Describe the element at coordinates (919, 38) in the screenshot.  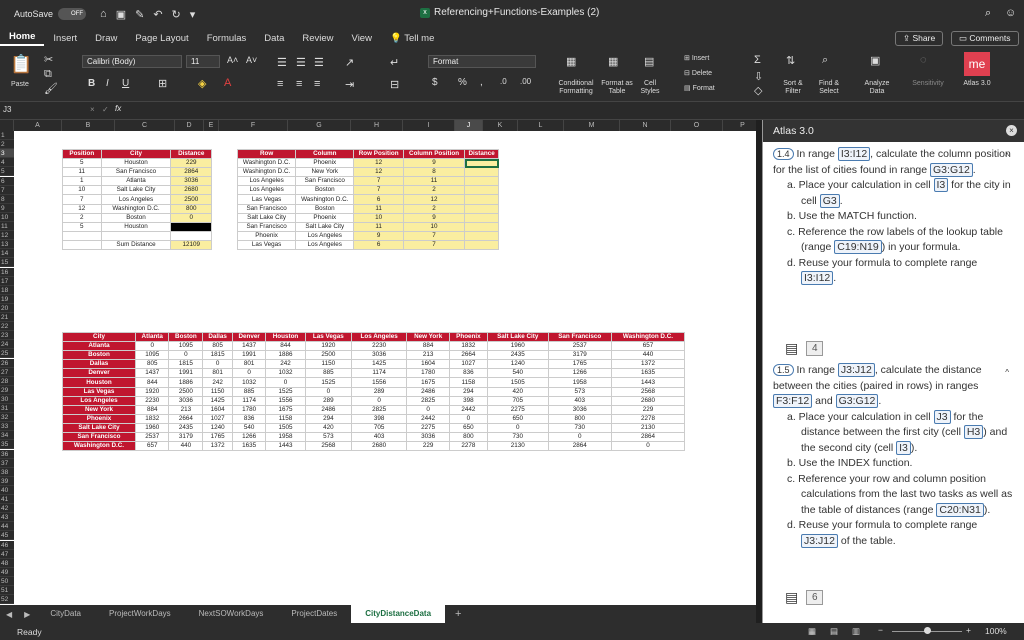
I see `share-button: ⇪ Share` at that location.